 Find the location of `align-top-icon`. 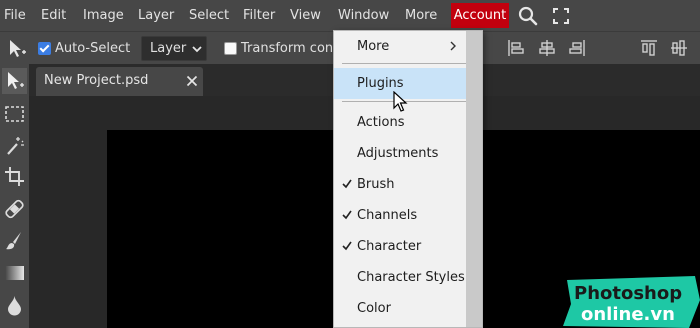

align-top-icon is located at coordinates (649, 48).